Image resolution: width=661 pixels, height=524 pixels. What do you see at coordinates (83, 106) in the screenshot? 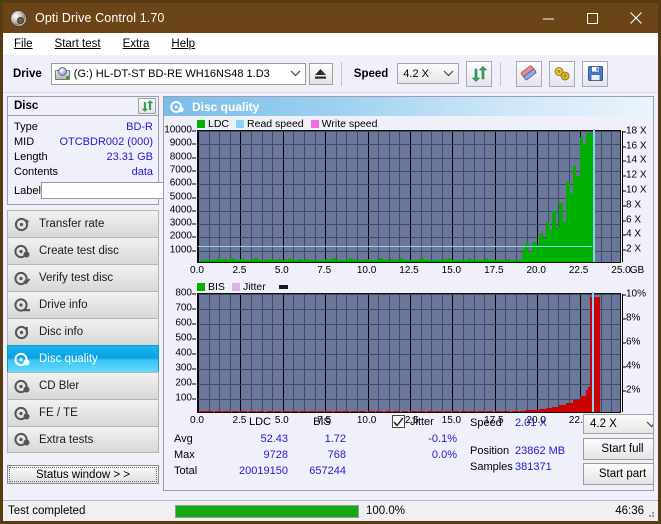
I see `disc-panel-header: Disc` at bounding box center [83, 106].